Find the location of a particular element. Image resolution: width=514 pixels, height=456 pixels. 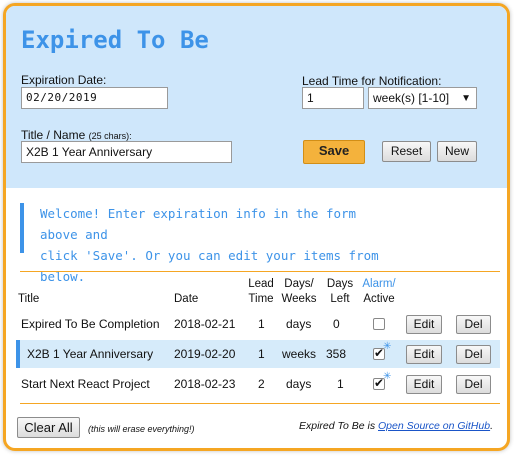

new-button: New is located at coordinates (457, 151).